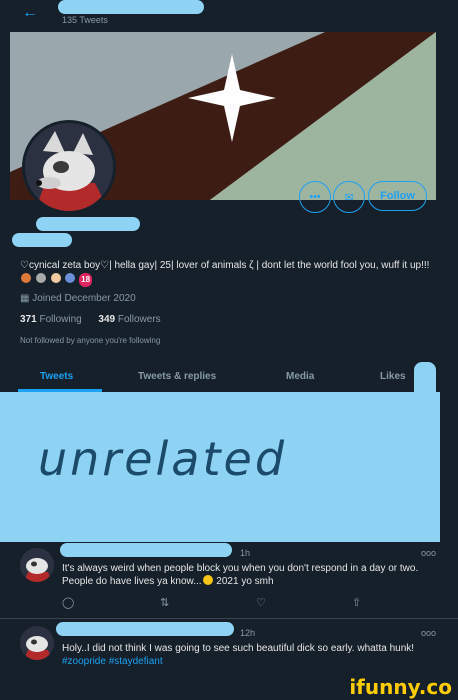  Describe the element at coordinates (85, 20) in the screenshot. I see `tweets-count: 135 Tweets` at that location.